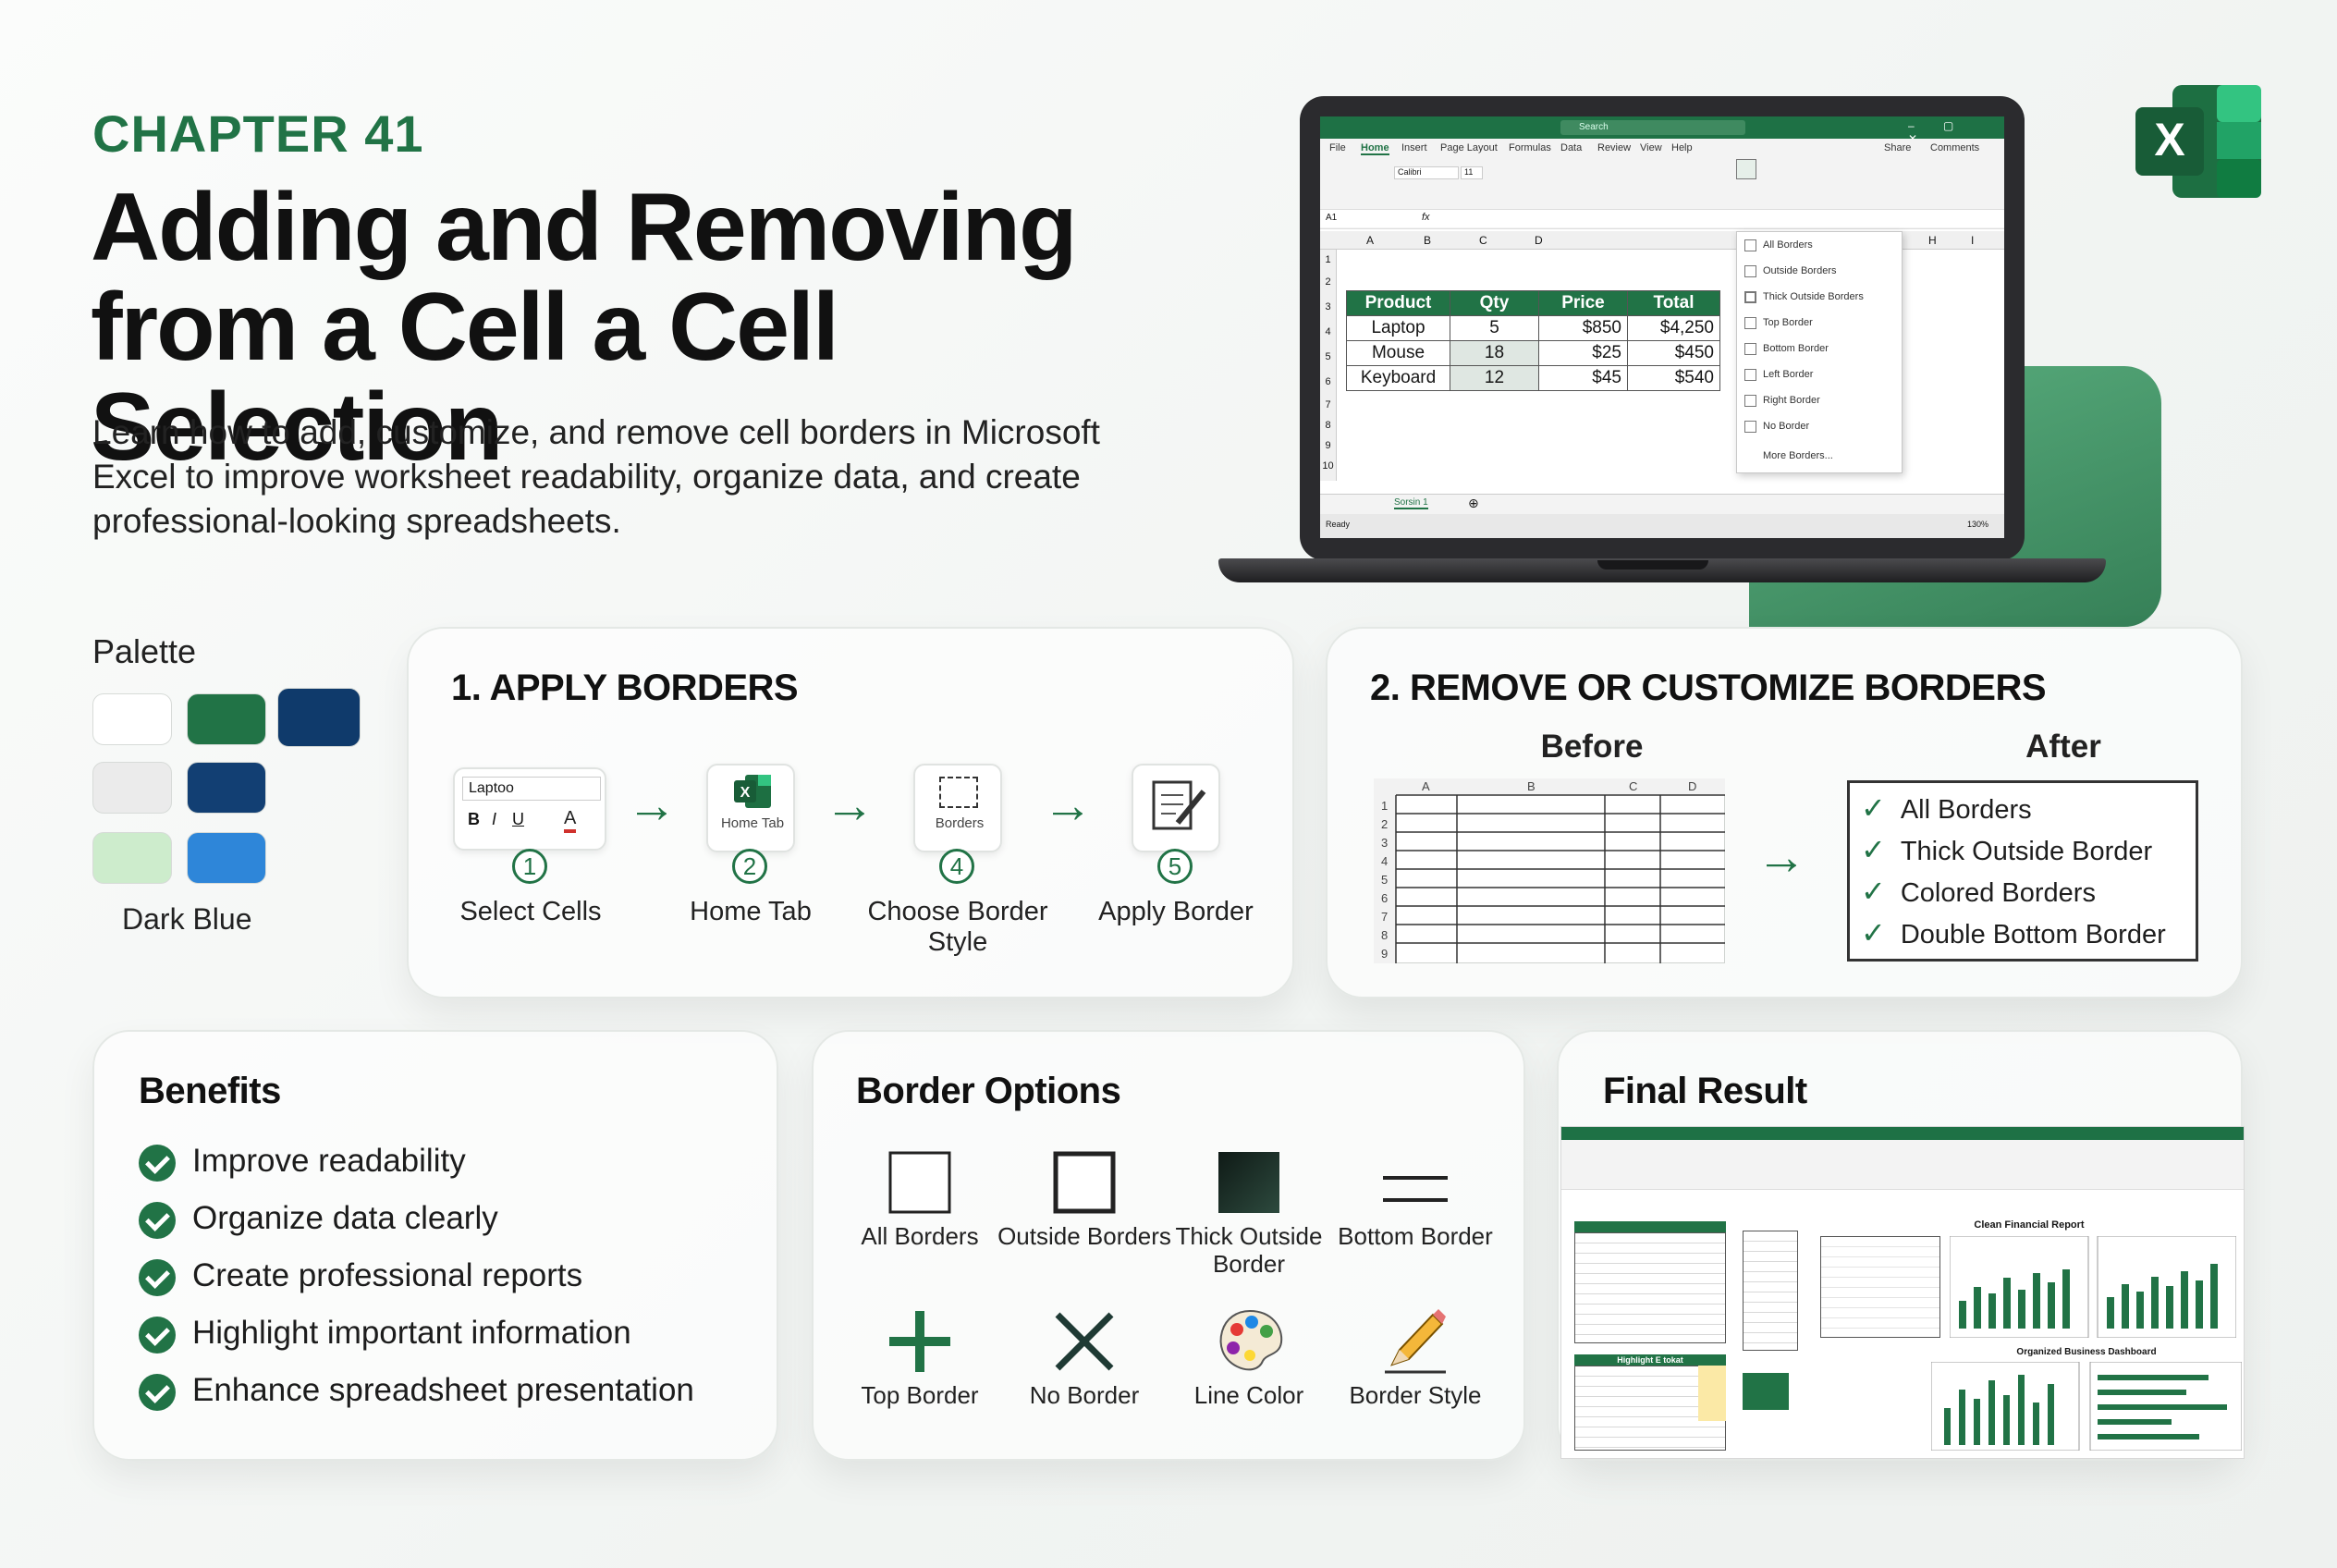 This screenshot has height=1568, width=2337. I want to click on step-label: Apply Border, so click(1176, 912).